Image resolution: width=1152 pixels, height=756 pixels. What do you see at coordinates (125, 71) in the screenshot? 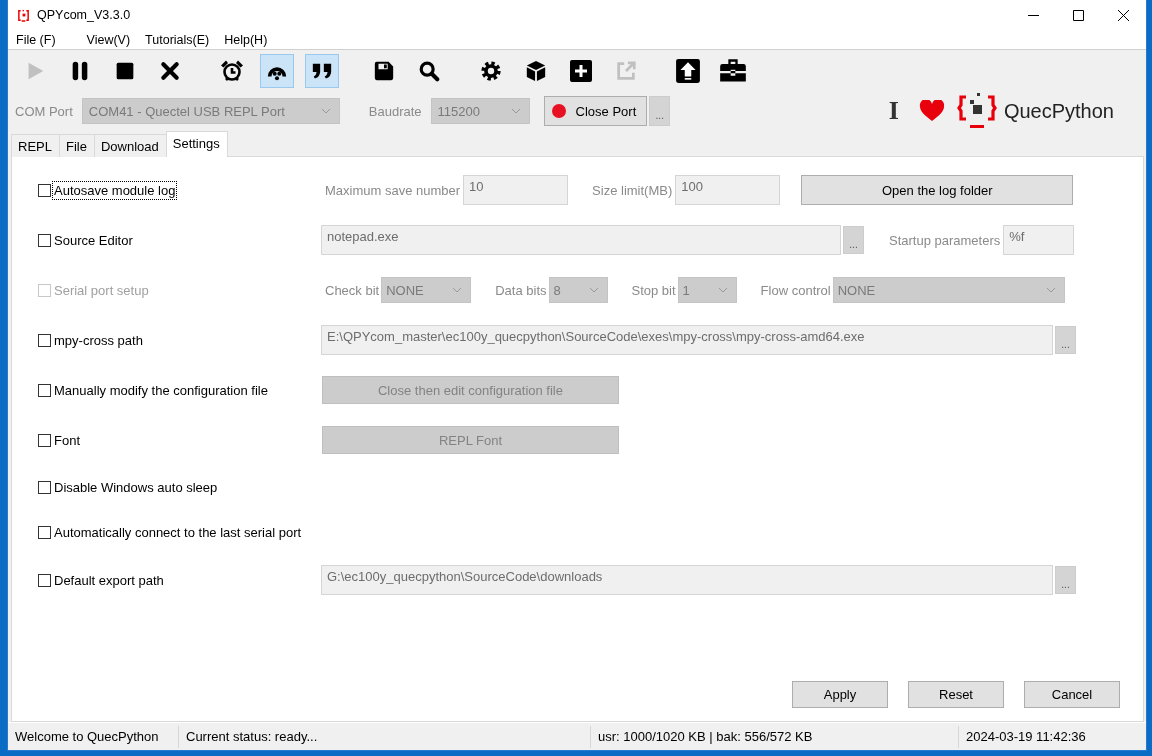
I see `stop-icon` at bounding box center [125, 71].